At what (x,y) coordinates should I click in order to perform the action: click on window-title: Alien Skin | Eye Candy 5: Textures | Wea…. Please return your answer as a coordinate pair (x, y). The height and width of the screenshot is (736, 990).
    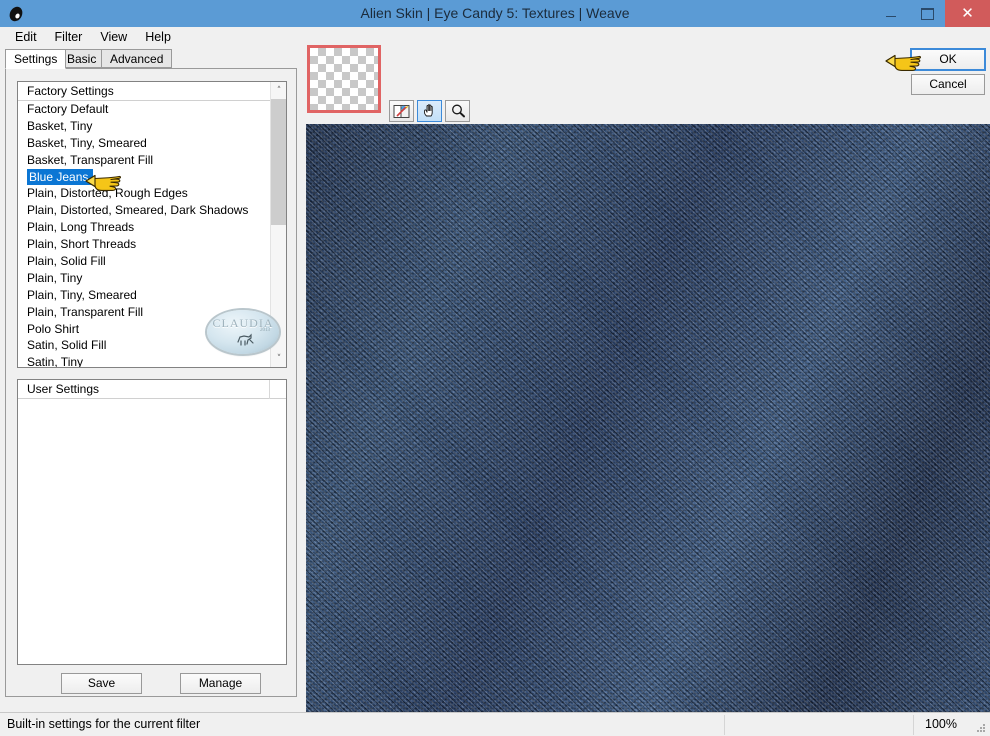
    Looking at the image, I should click on (495, 13).